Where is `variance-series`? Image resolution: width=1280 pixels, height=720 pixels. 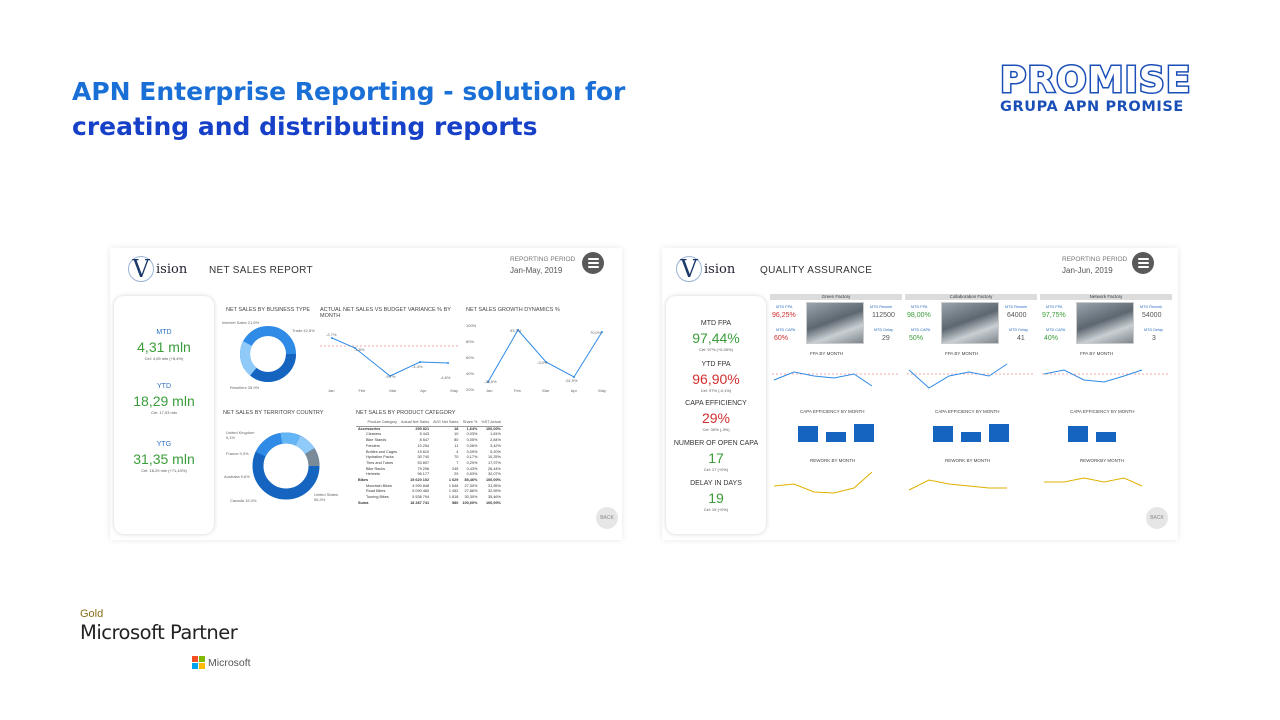 variance-series is located at coordinates (390, 357).